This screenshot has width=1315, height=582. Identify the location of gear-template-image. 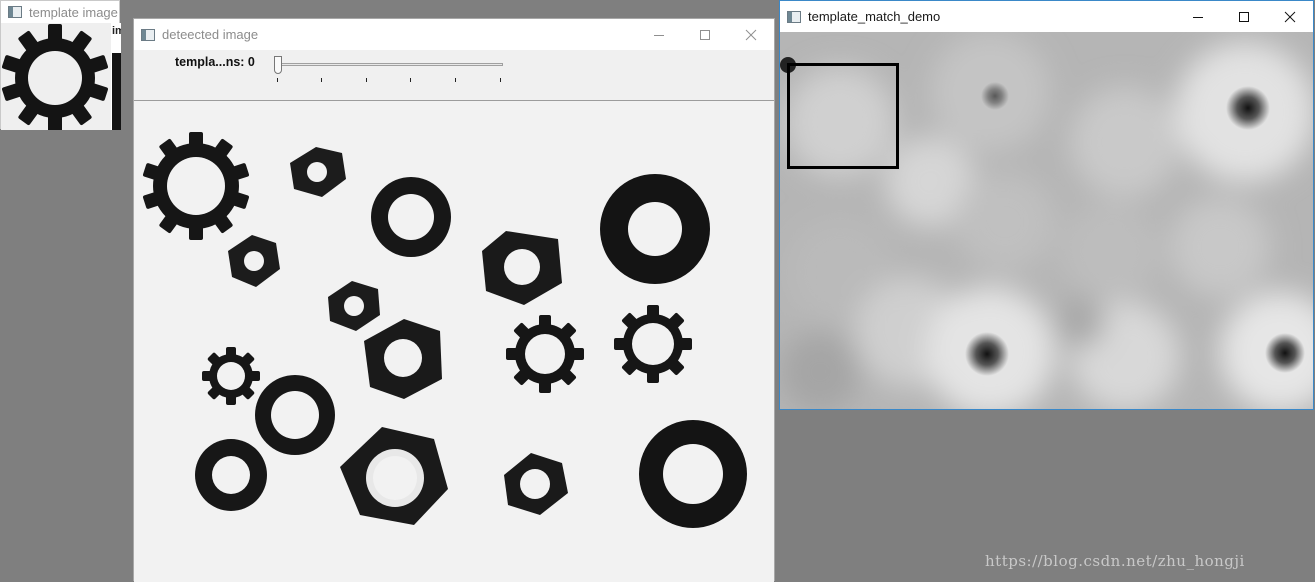
(61, 76).